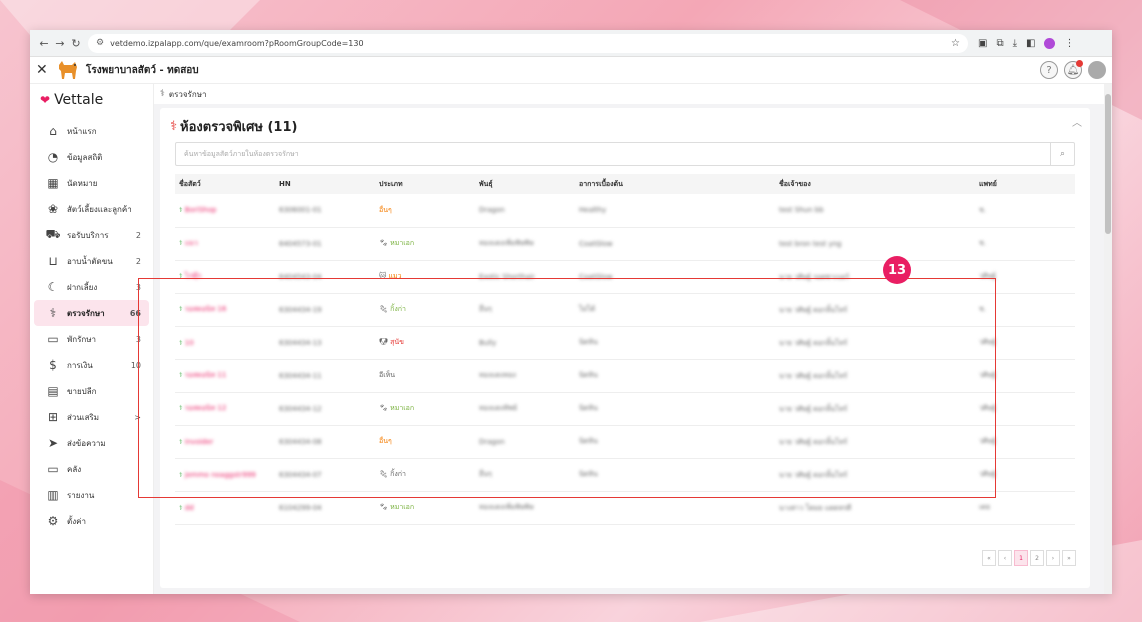 The width and height of the screenshot is (1142, 622). I want to click on breed-cell-text: ทองแดงเพิ่มพิษพิษ, so click(506, 507).